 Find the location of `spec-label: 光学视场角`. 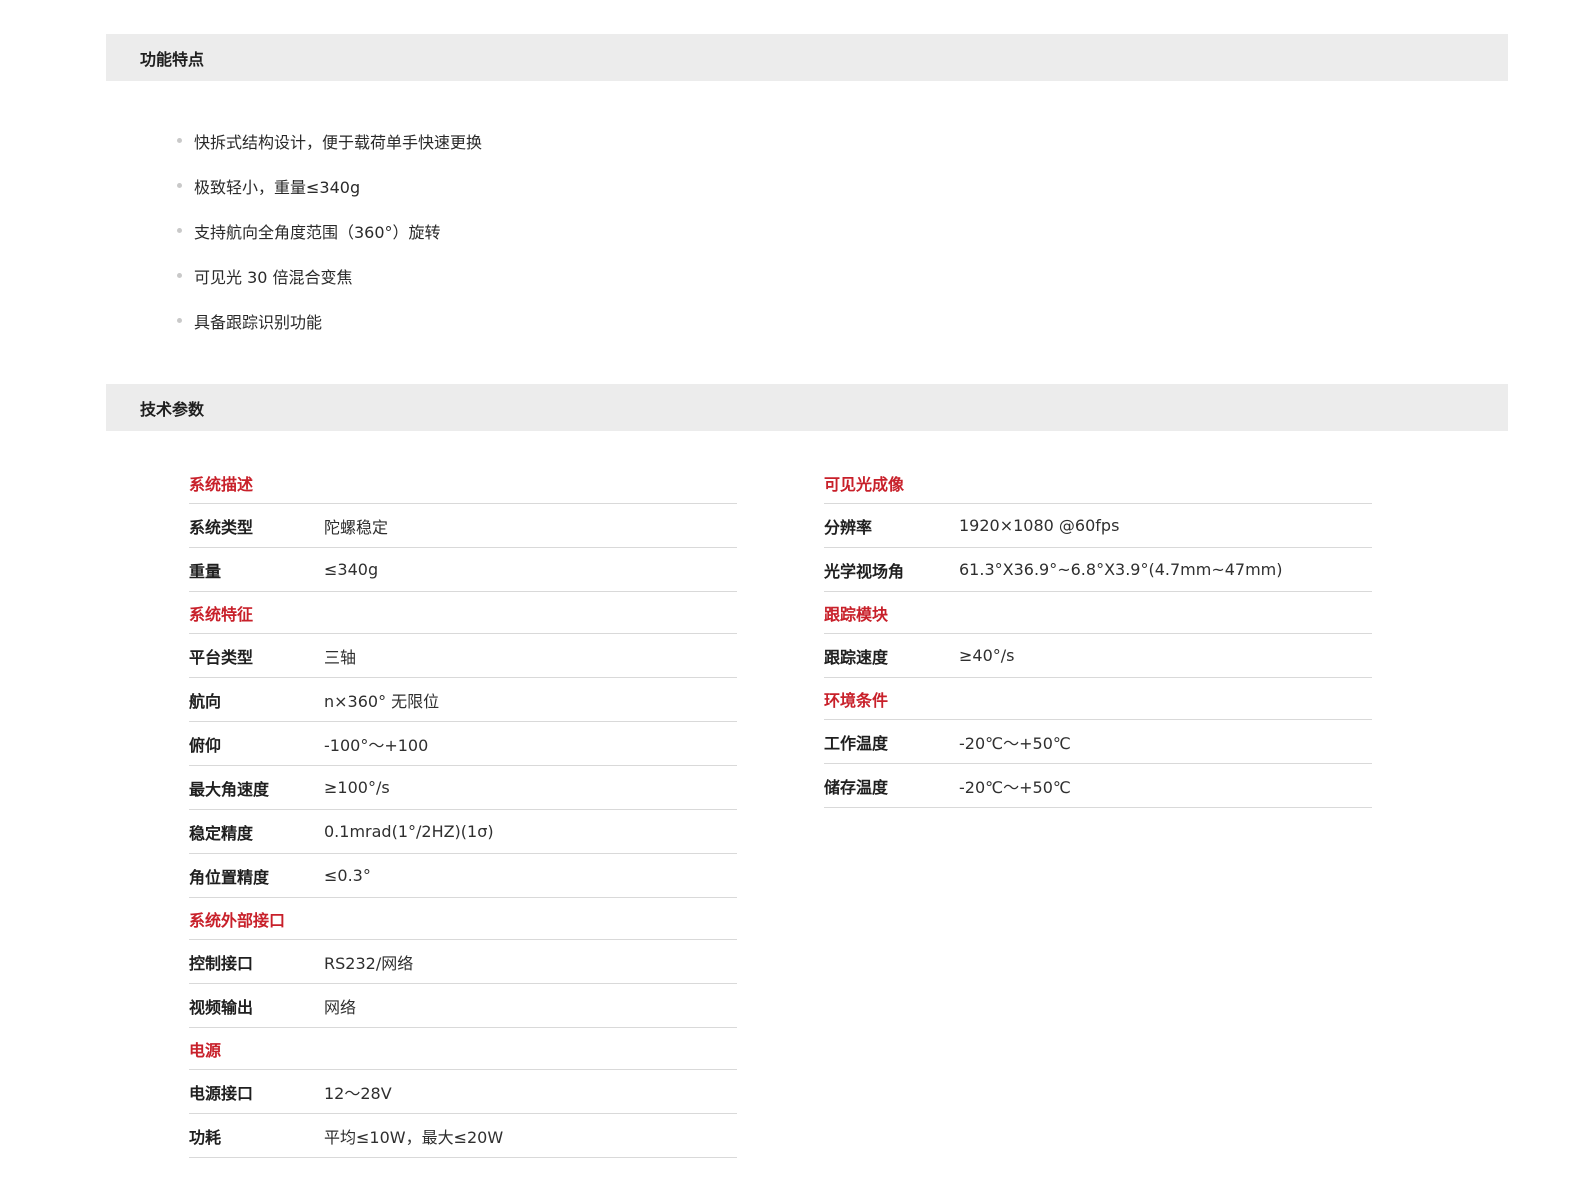

spec-label: 光学视场角 is located at coordinates (864, 571).